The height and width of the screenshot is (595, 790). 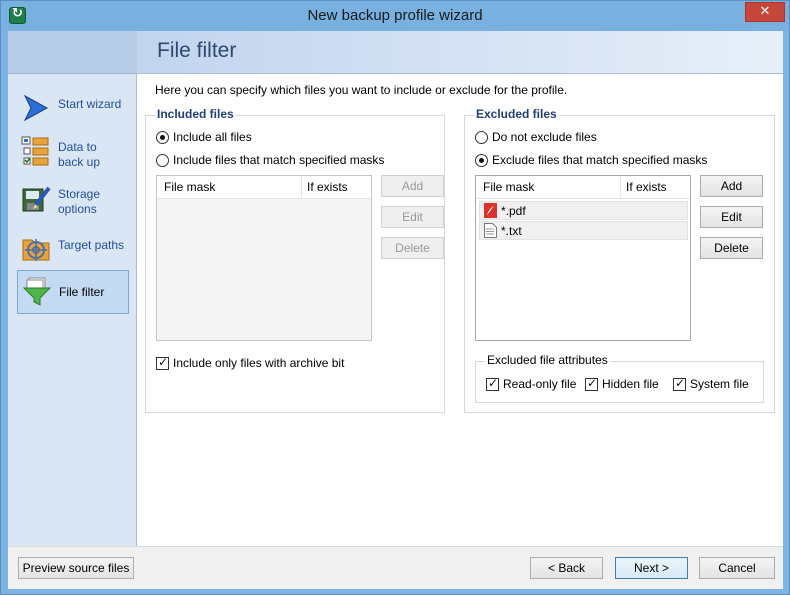 What do you see at coordinates (36, 250) in the screenshot?
I see `folder-target-icon` at bounding box center [36, 250].